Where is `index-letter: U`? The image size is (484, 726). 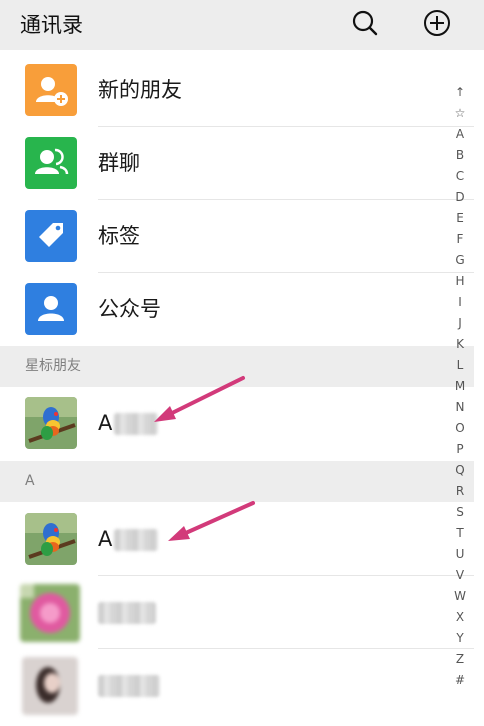 index-letter: U is located at coordinates (460, 554).